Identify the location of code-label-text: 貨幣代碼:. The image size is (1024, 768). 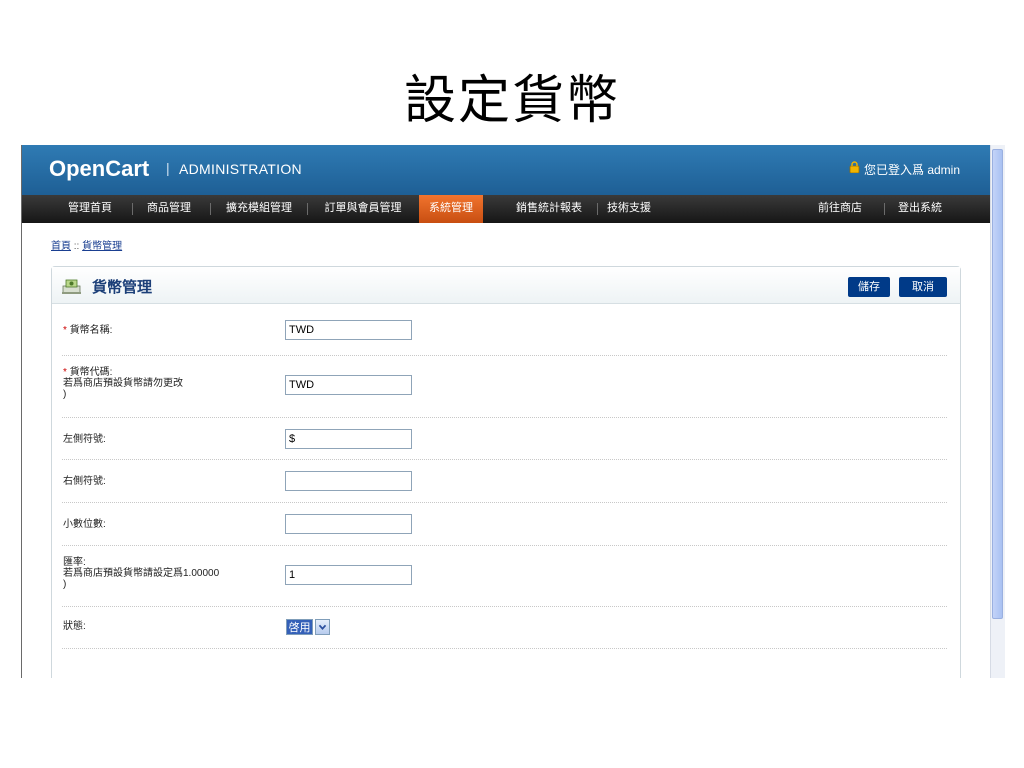
(91, 372).